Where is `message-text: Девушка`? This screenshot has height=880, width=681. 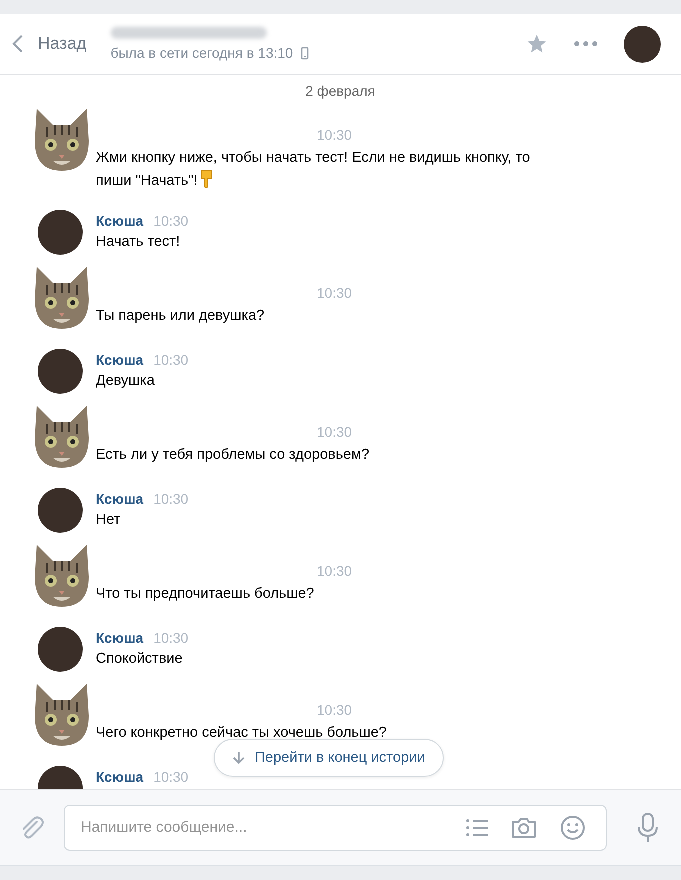 message-text: Девушка is located at coordinates (126, 381).